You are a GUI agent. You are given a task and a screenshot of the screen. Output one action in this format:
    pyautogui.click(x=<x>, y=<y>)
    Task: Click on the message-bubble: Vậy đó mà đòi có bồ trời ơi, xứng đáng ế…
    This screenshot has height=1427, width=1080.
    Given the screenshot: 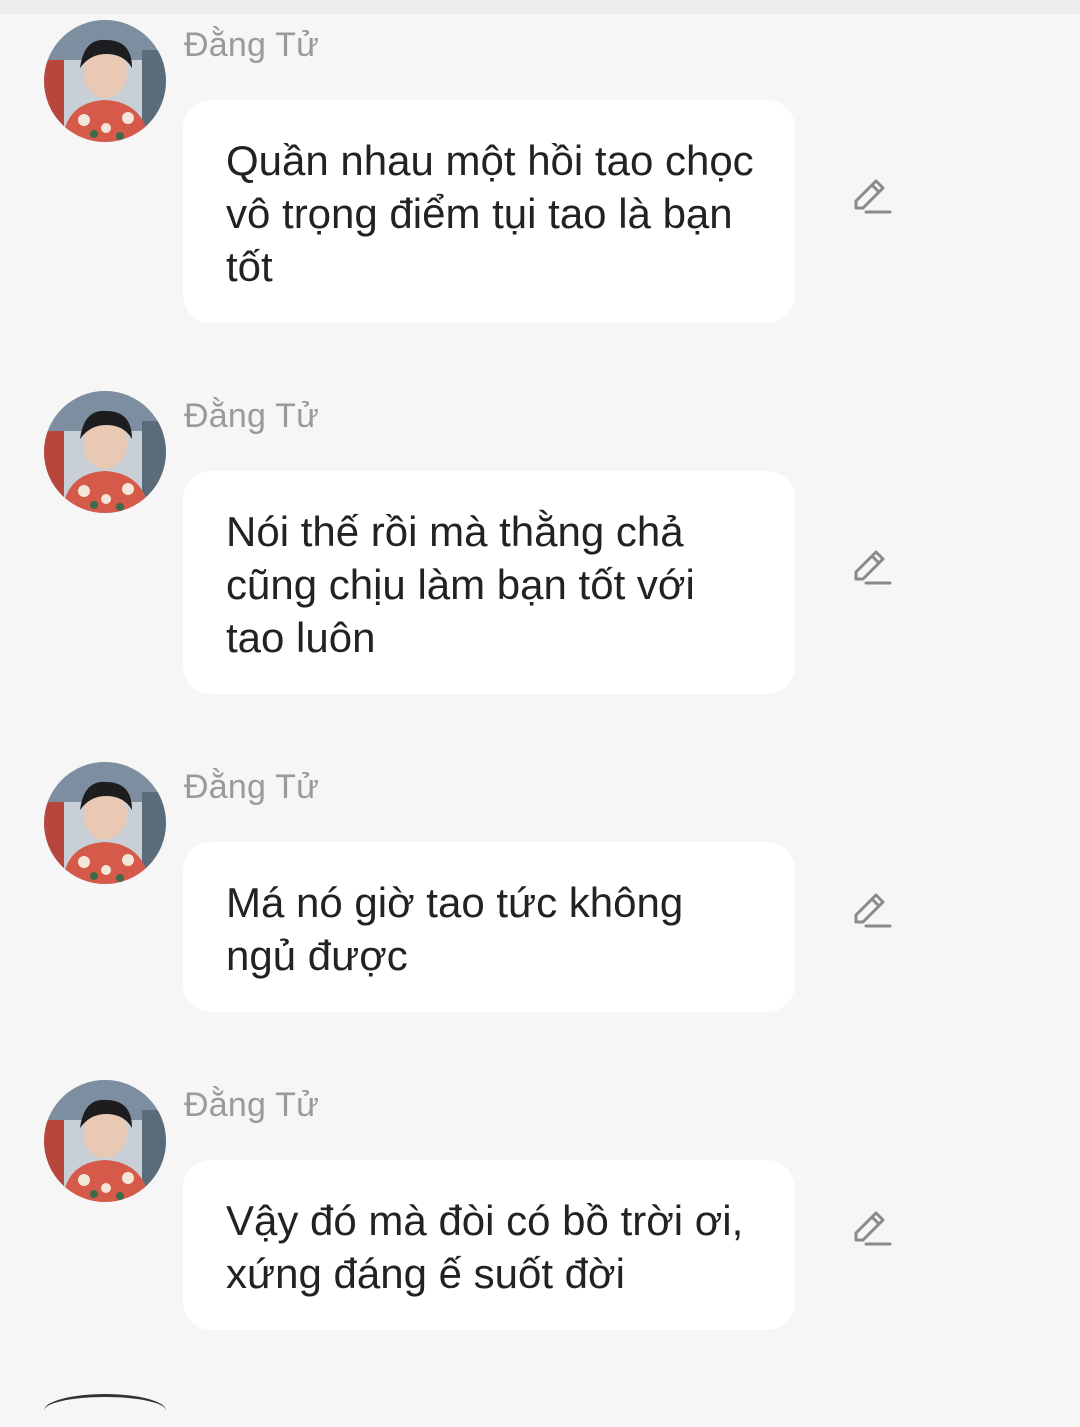 What is the action you would take?
    pyautogui.click(x=489, y=1245)
    